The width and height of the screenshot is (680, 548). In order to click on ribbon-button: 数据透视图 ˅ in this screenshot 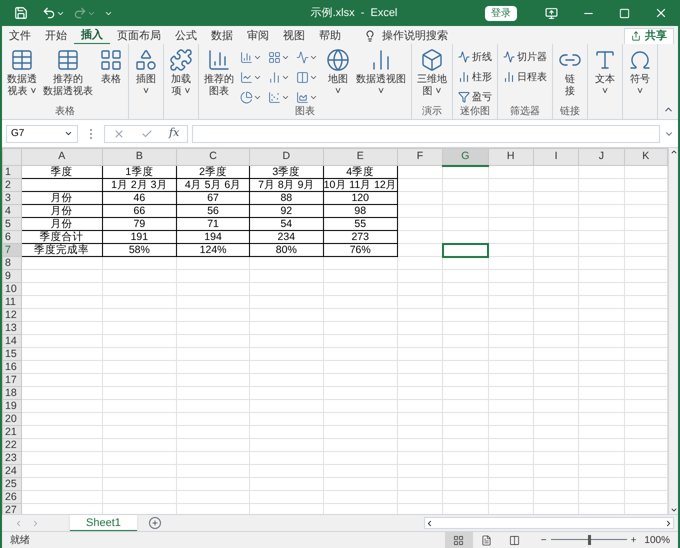, I will do `click(381, 75)`.